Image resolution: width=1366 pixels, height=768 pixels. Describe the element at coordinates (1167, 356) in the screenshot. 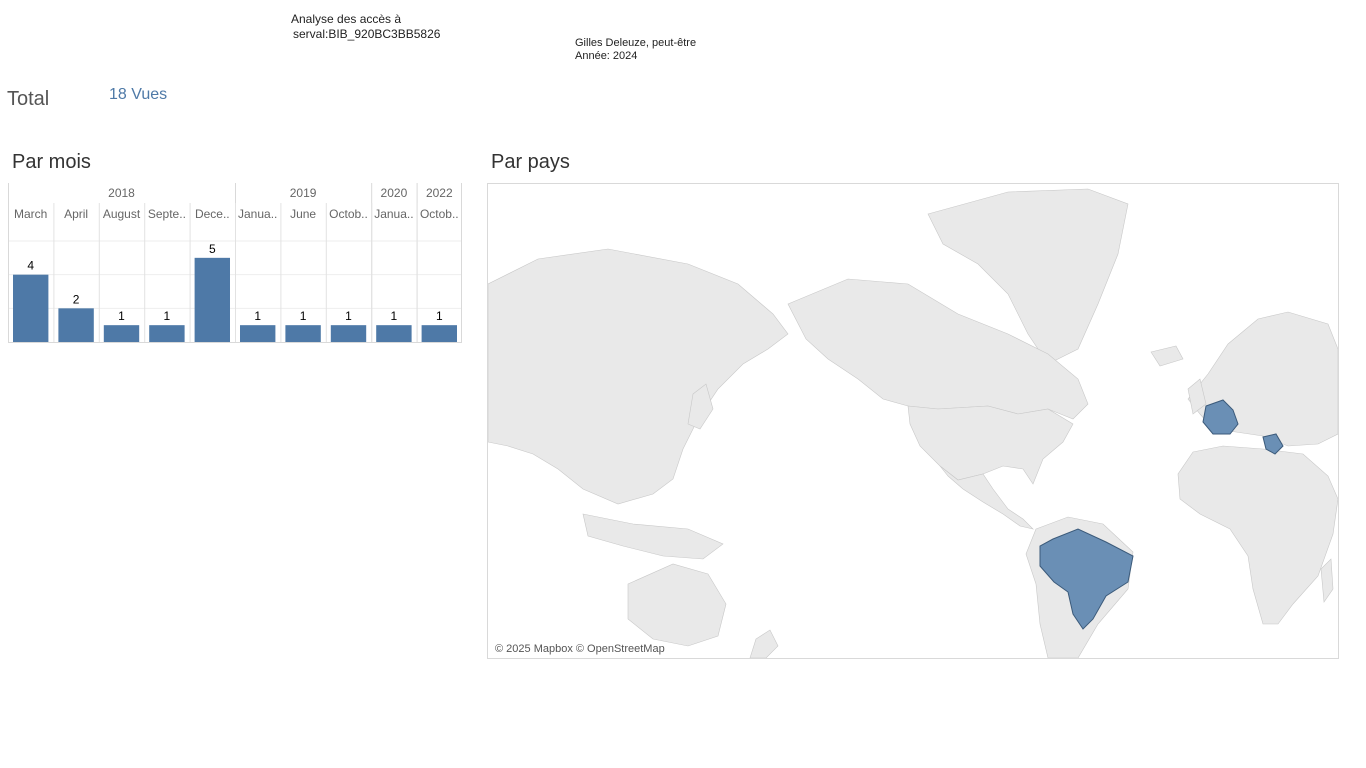

I see `landmass-iceland` at that location.